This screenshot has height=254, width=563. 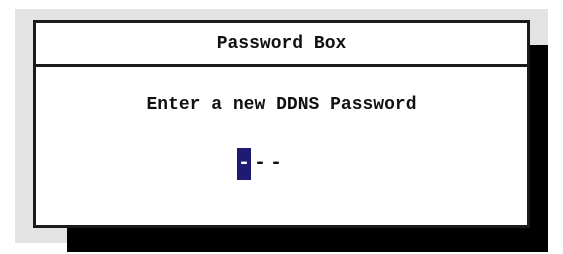 I want to click on password-char-slot-3: -, so click(x=276, y=164).